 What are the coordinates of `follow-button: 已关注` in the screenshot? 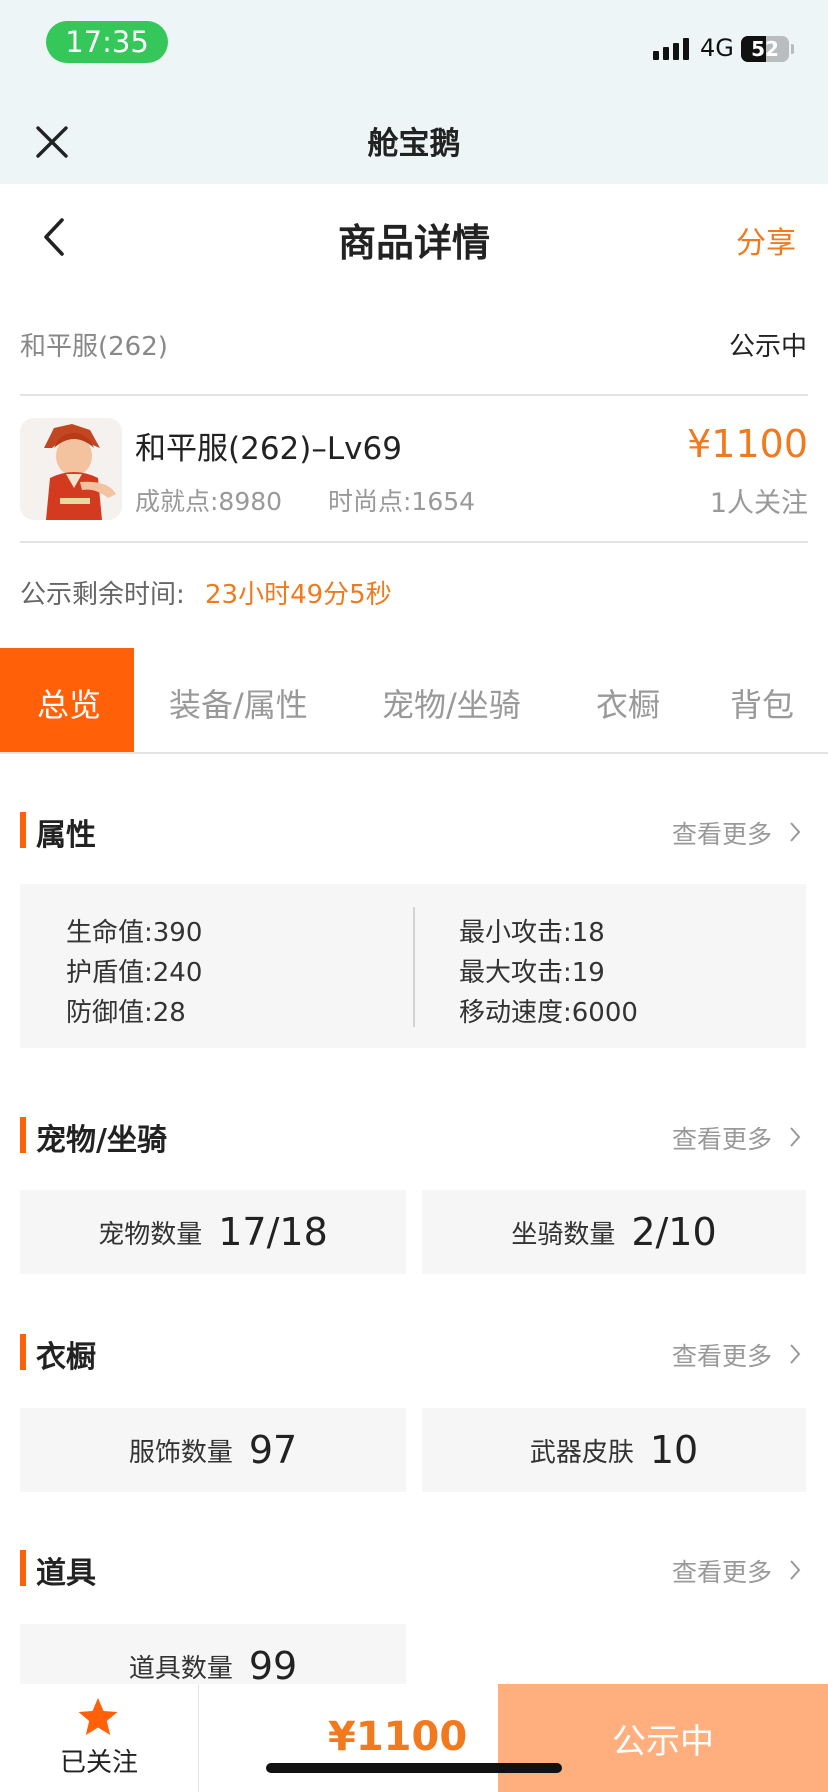 It's located at (99, 1760).